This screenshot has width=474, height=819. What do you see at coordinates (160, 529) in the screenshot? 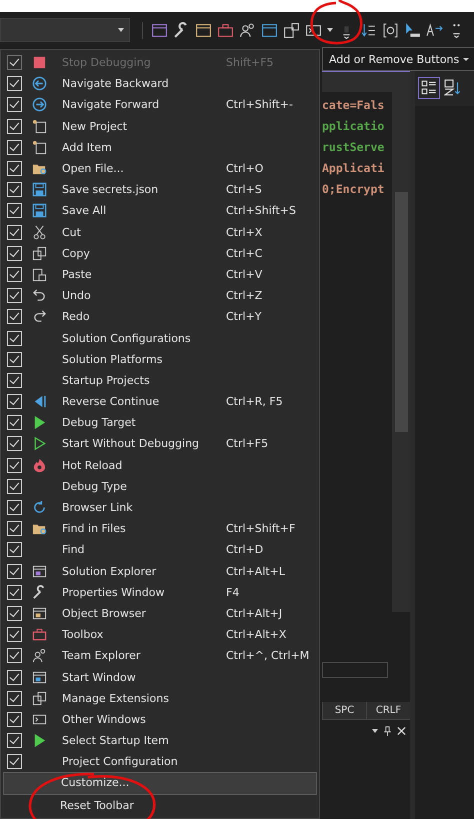
I see `menu-item: Find in Files Ctrl+Shift+F` at bounding box center [160, 529].